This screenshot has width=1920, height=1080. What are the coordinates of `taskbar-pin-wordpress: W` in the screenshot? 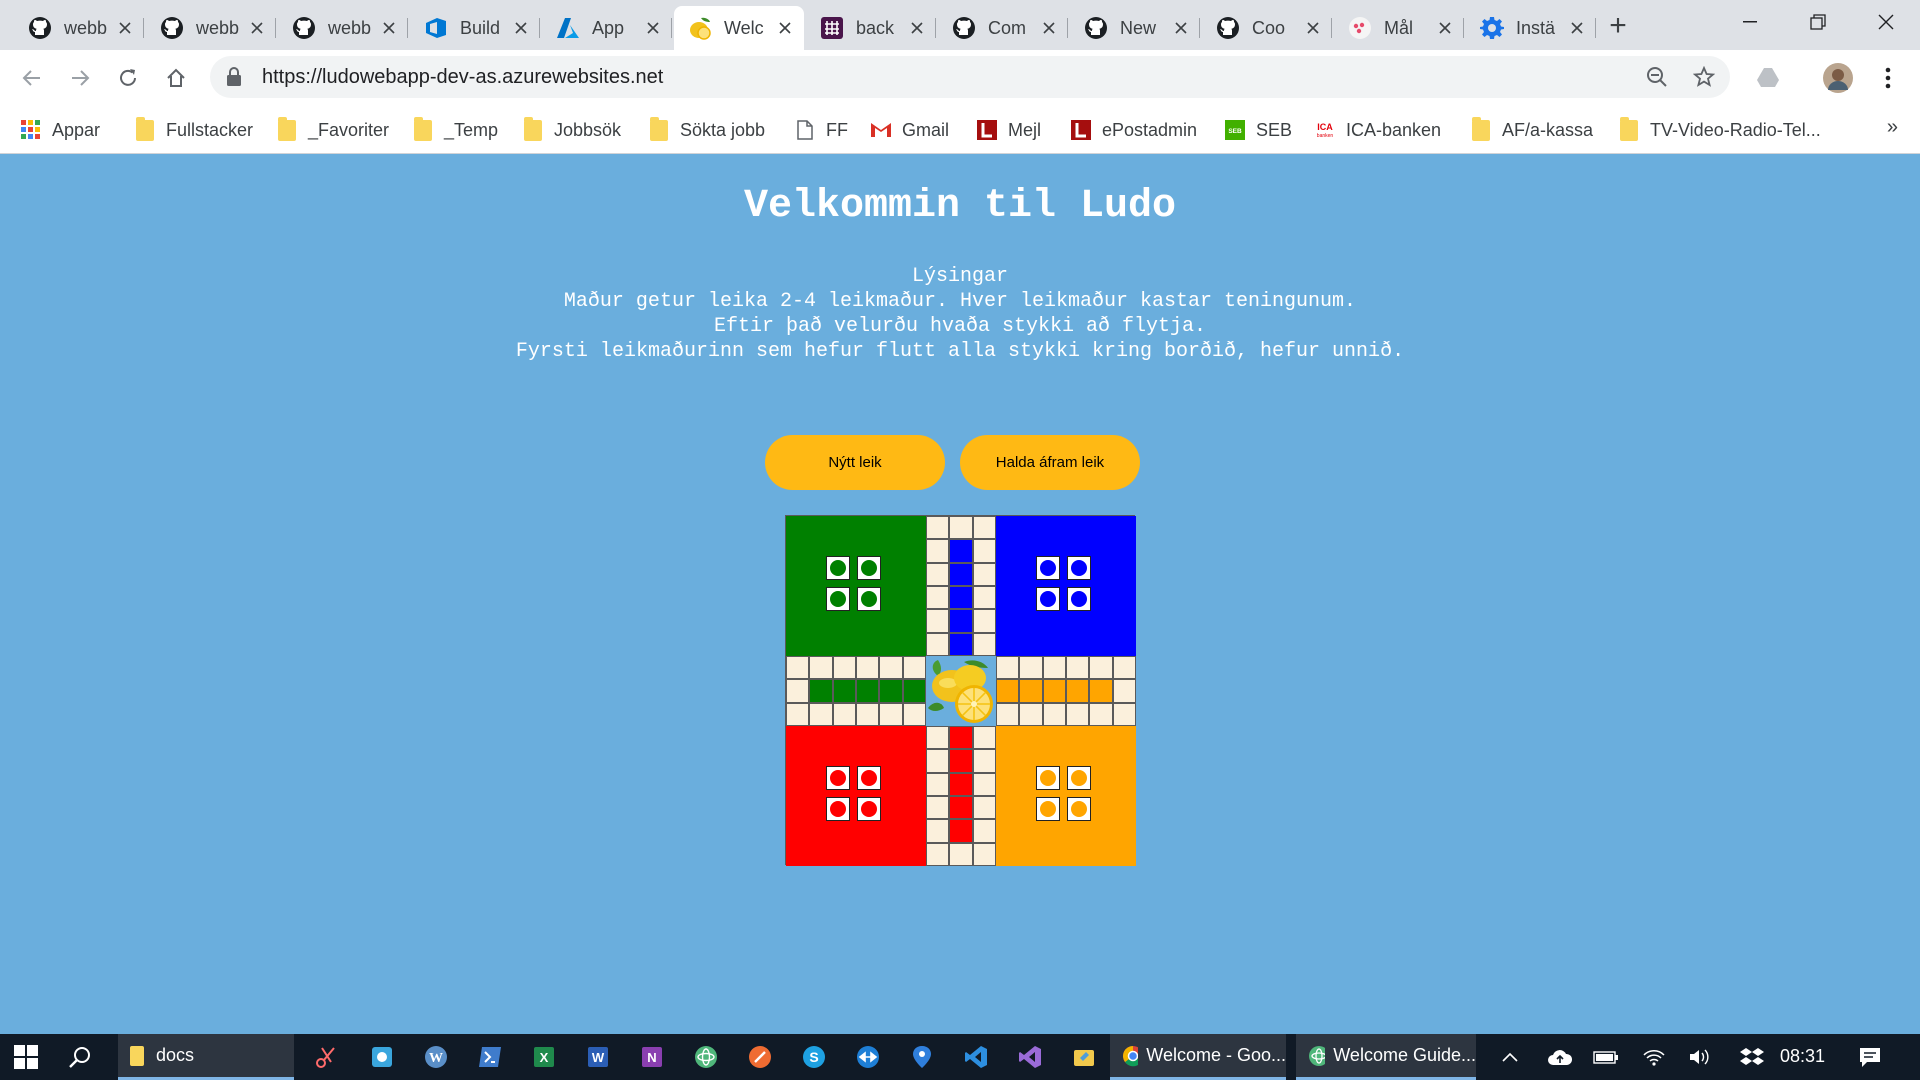 It's located at (436, 1057).